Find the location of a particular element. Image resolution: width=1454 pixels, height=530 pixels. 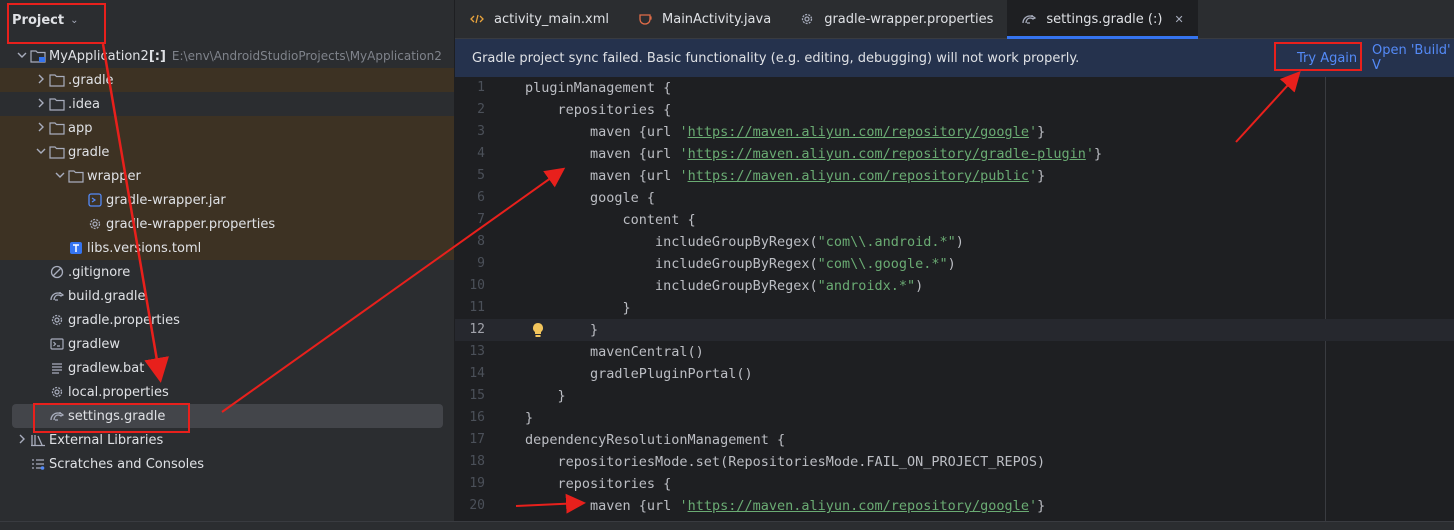

tab-settings-gradle: settings.gradle (:) ✕ is located at coordinates (1102, 19).